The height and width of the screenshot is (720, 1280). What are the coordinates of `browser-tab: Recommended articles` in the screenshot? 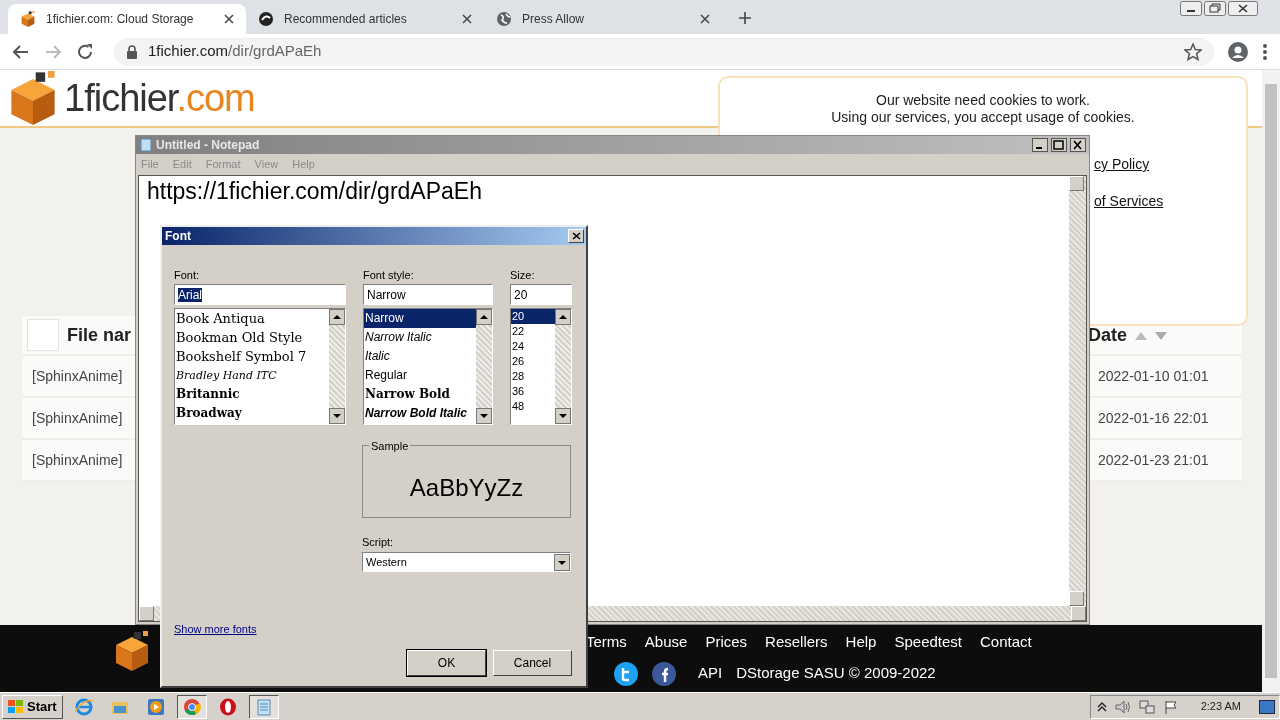 It's located at (365, 19).